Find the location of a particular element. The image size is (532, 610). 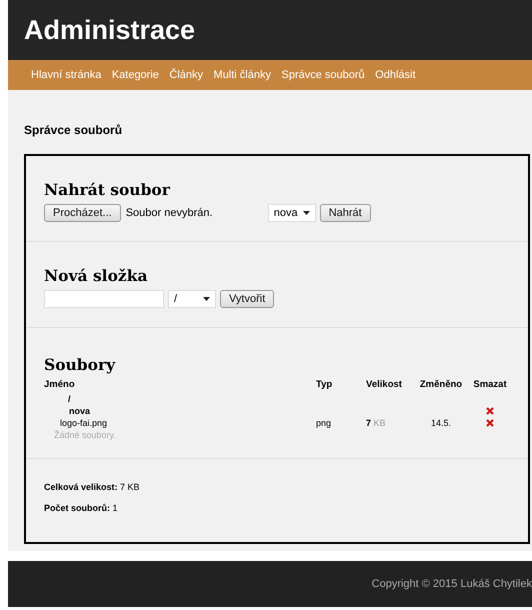

section-title: Nahrát soubor is located at coordinates (108, 189).